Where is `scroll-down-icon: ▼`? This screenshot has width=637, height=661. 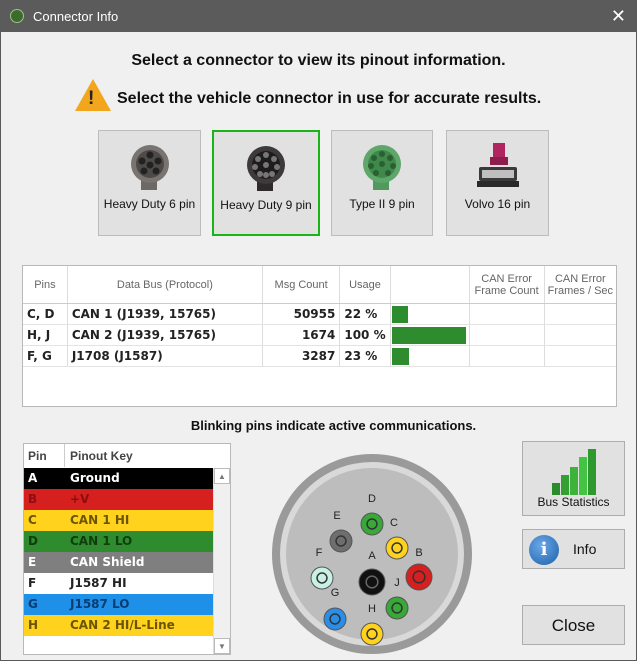 scroll-down-icon: ▼ is located at coordinates (222, 646).